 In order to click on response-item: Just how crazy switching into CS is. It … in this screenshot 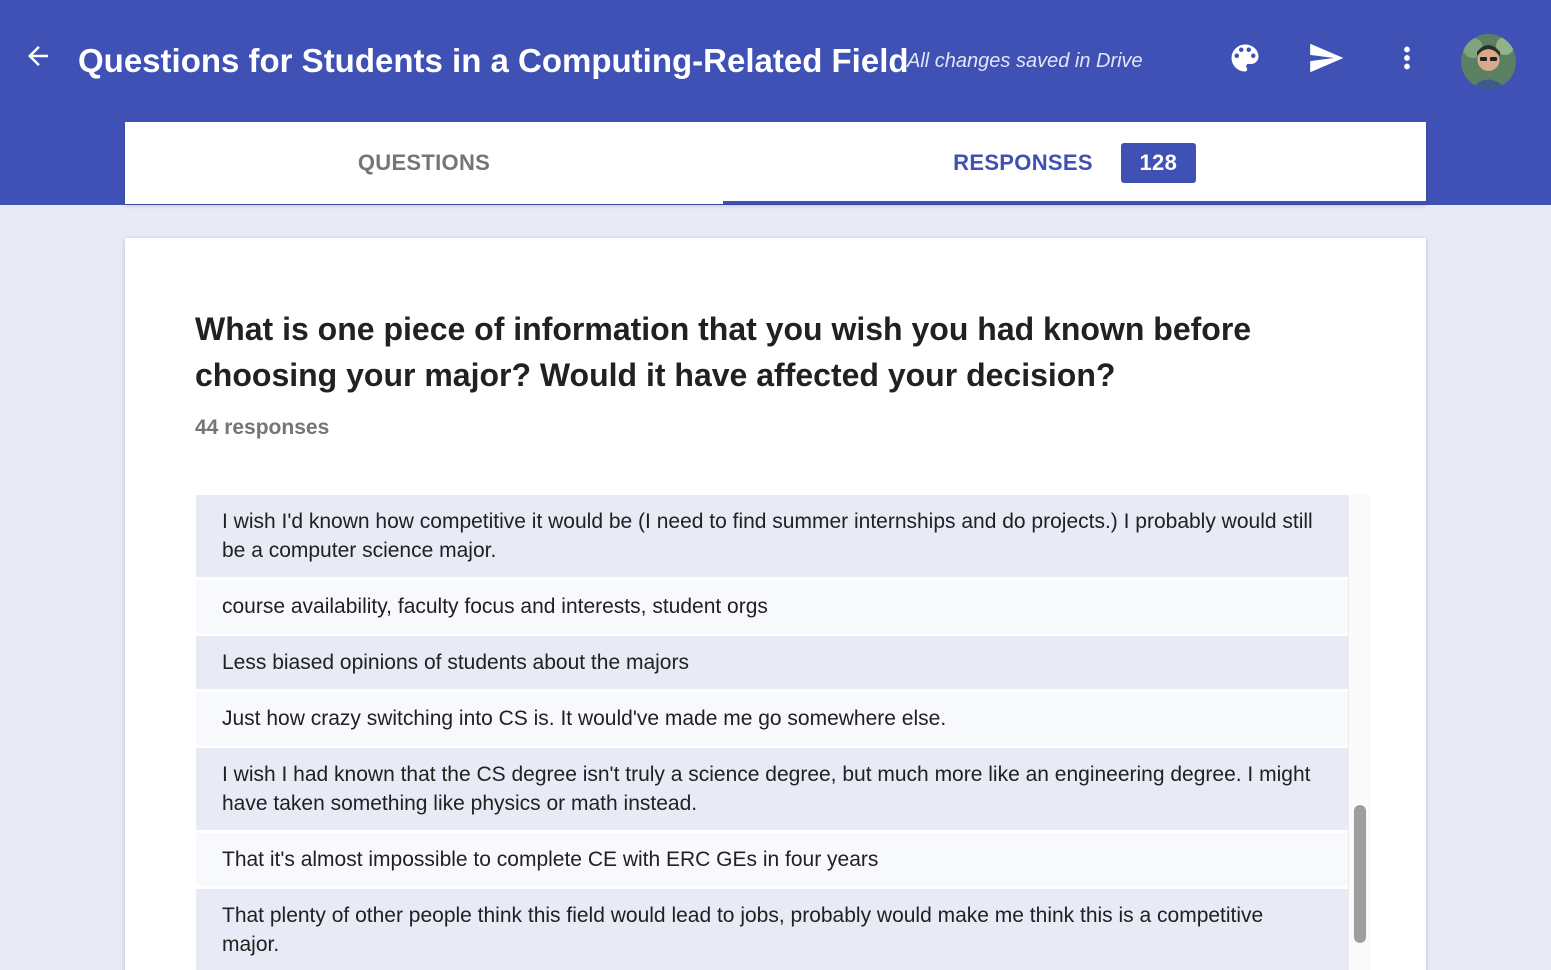, I will do `click(772, 718)`.